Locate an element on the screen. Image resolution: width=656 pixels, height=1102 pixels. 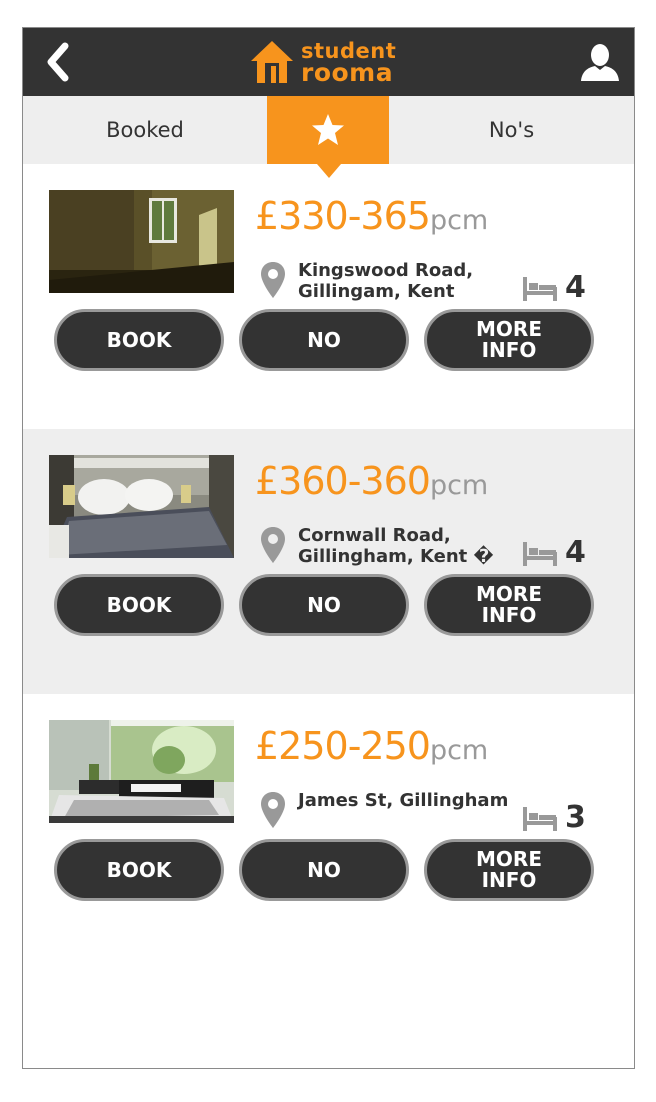
tab-booked-label: Booked is located at coordinates (145, 130).